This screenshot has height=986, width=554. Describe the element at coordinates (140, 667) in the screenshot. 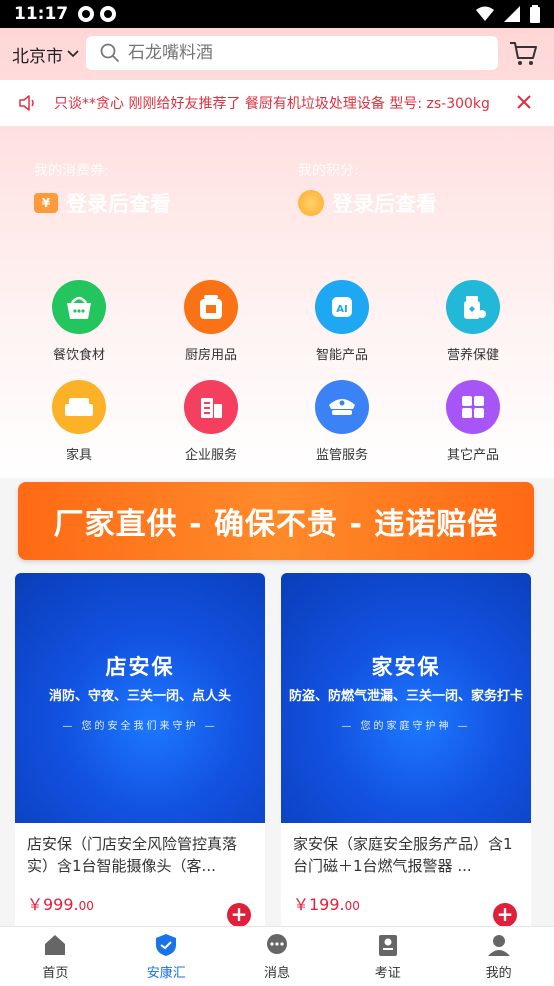

I see `product-image-title: 店安保` at that location.